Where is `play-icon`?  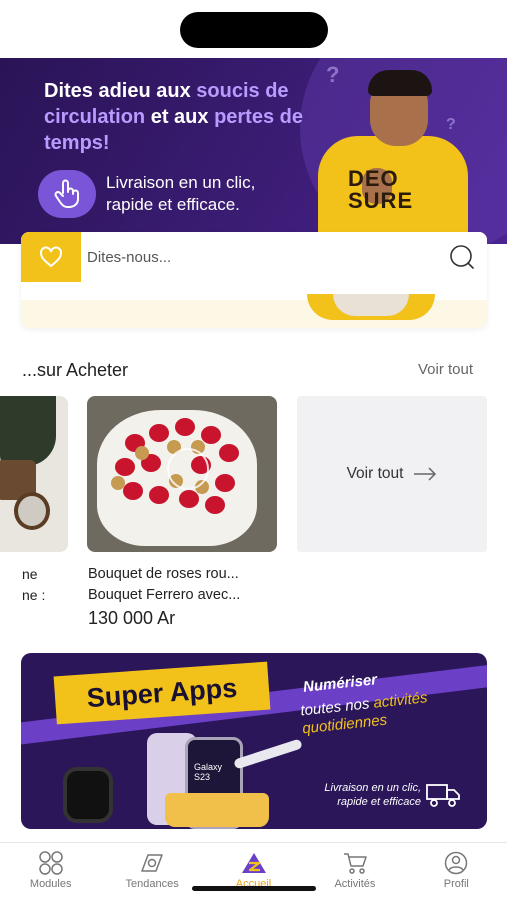 play-icon is located at coordinates (188, 469).